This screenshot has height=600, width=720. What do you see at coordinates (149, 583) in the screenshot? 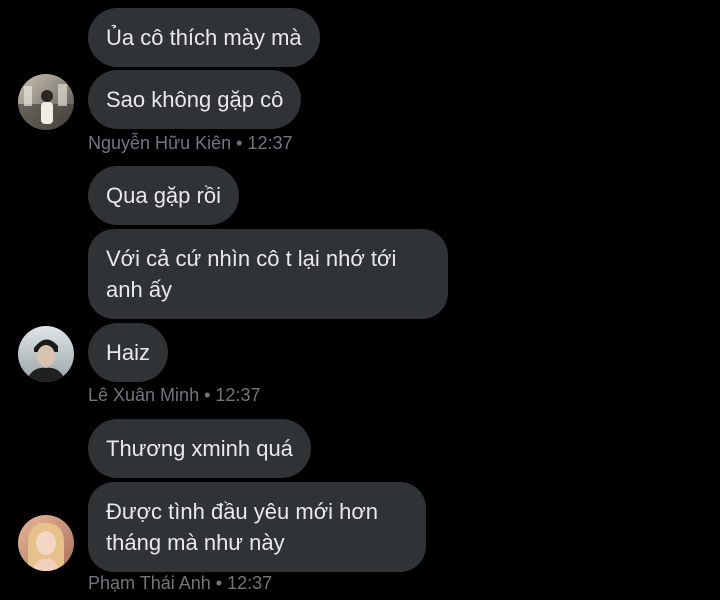
I see `sender-name: Phạm Thái Anh` at bounding box center [149, 583].